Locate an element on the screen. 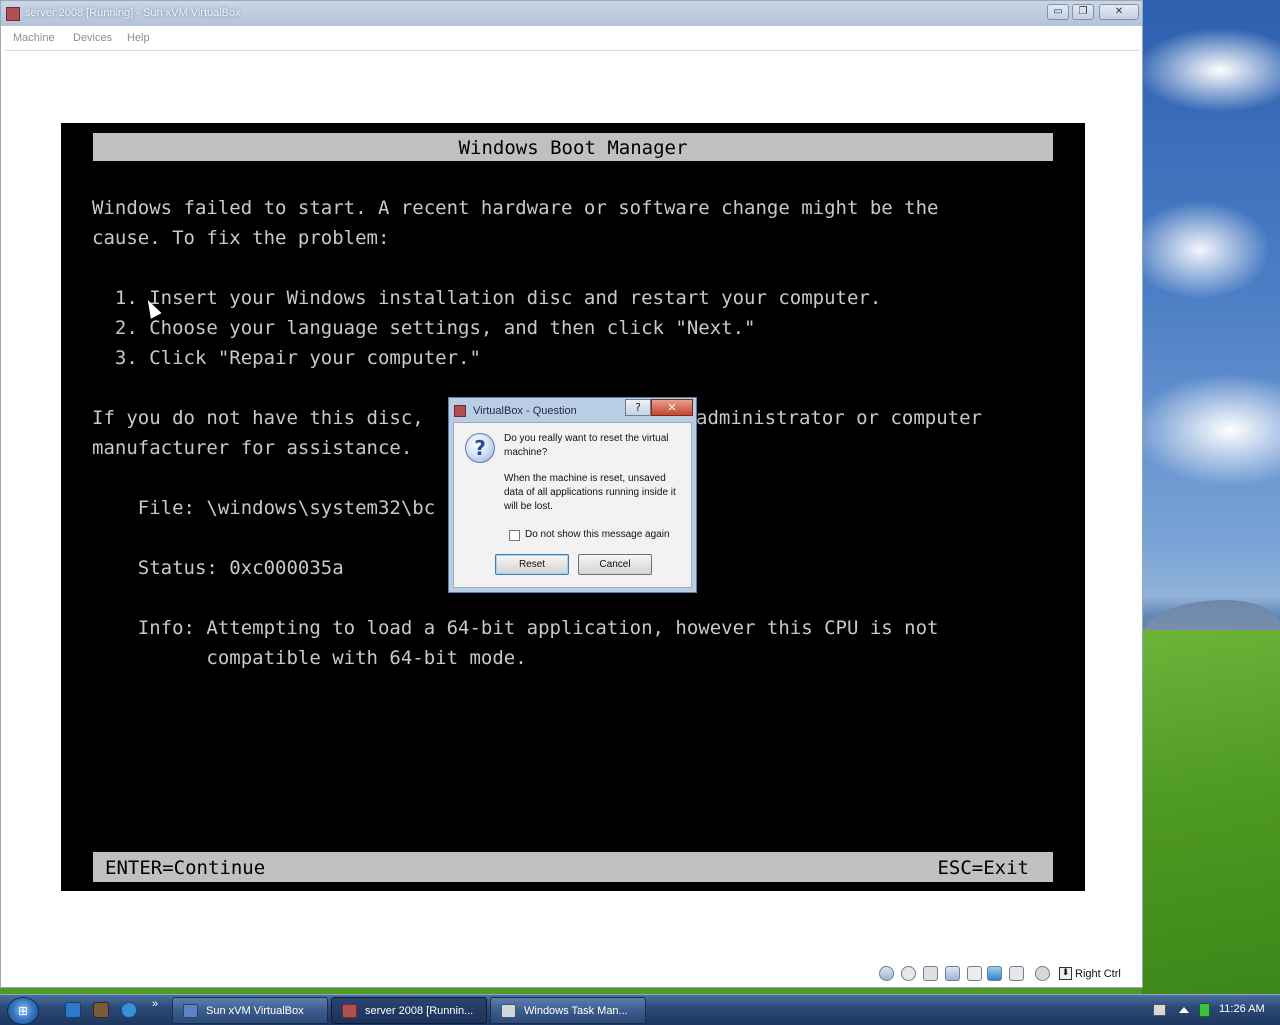 Image resolution: width=1280 pixels, height=1025 pixels. boot-status-line: Status: 0xc000035a is located at coordinates (218, 568).